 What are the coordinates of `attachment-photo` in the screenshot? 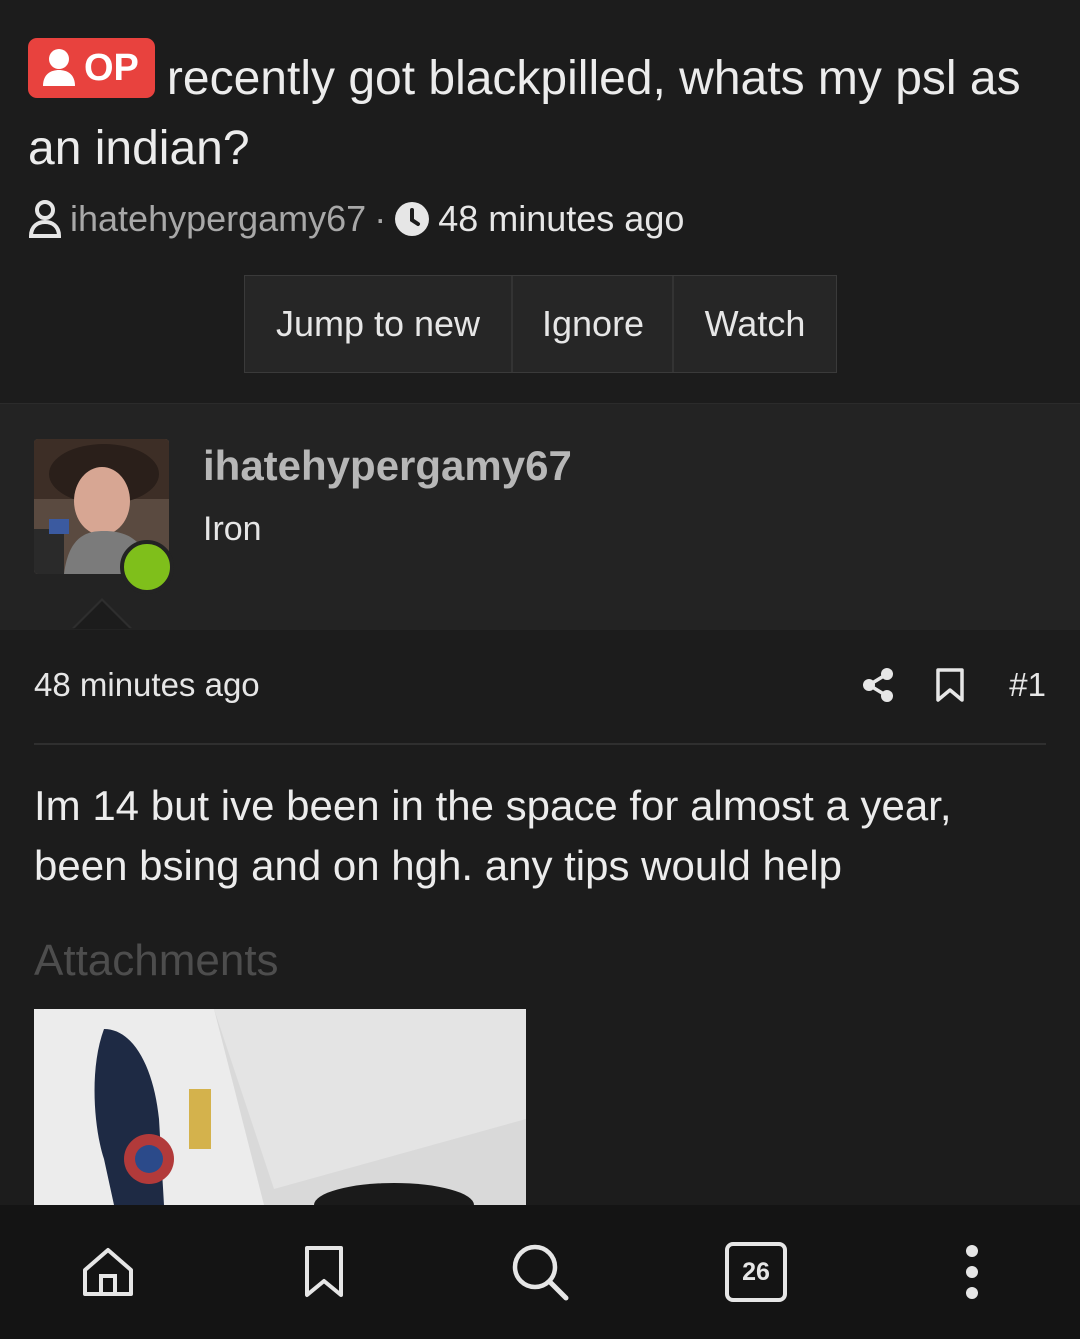 It's located at (280, 1107).